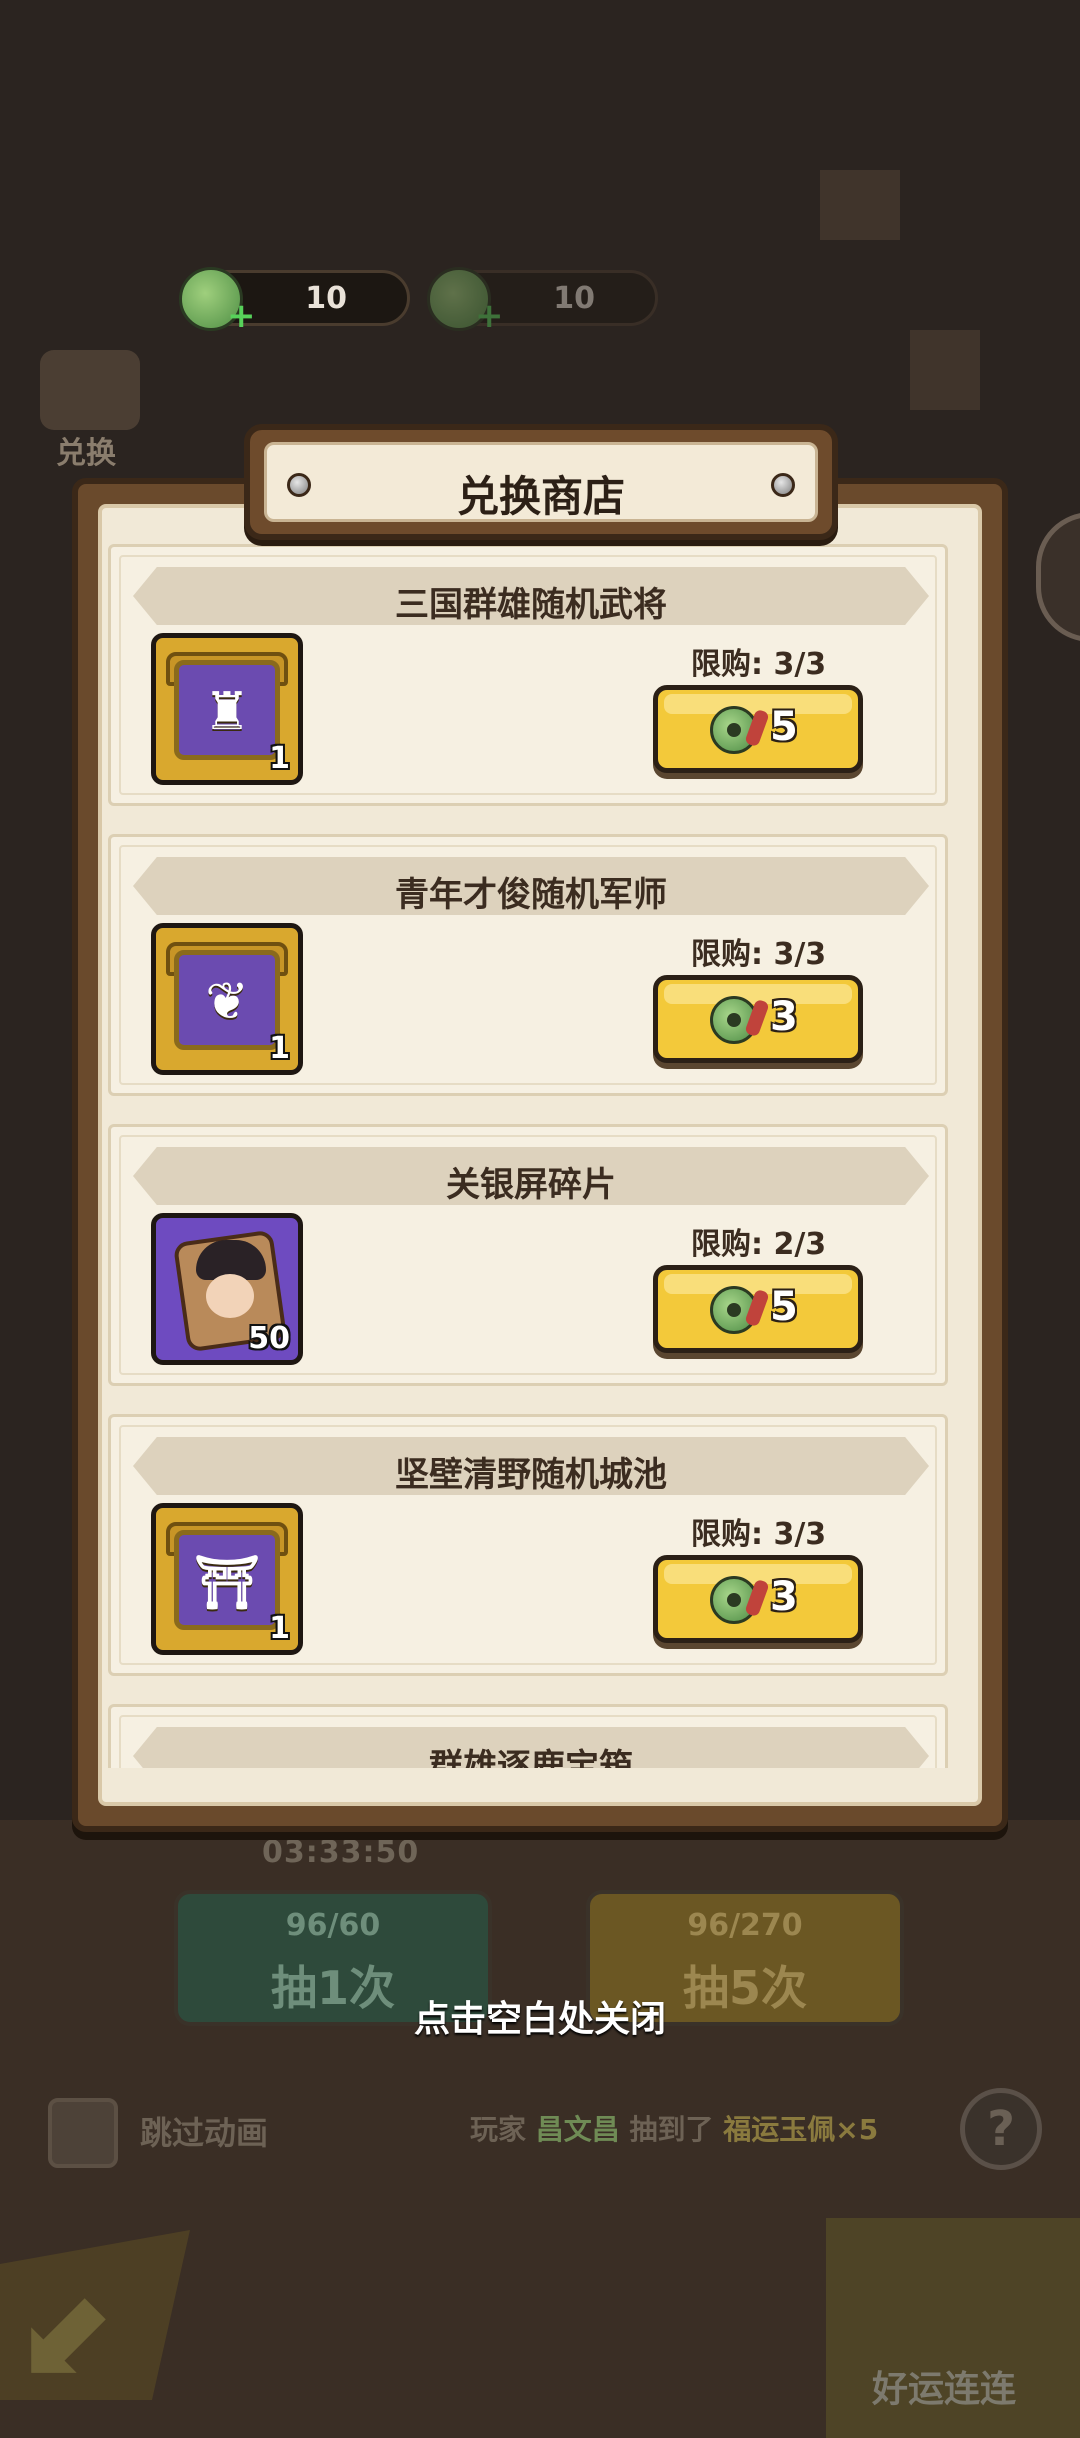 This screenshot has width=1080, height=2438. What do you see at coordinates (944, 2389) in the screenshot?
I see `lucky-streak-label: 好运连连` at bounding box center [944, 2389].